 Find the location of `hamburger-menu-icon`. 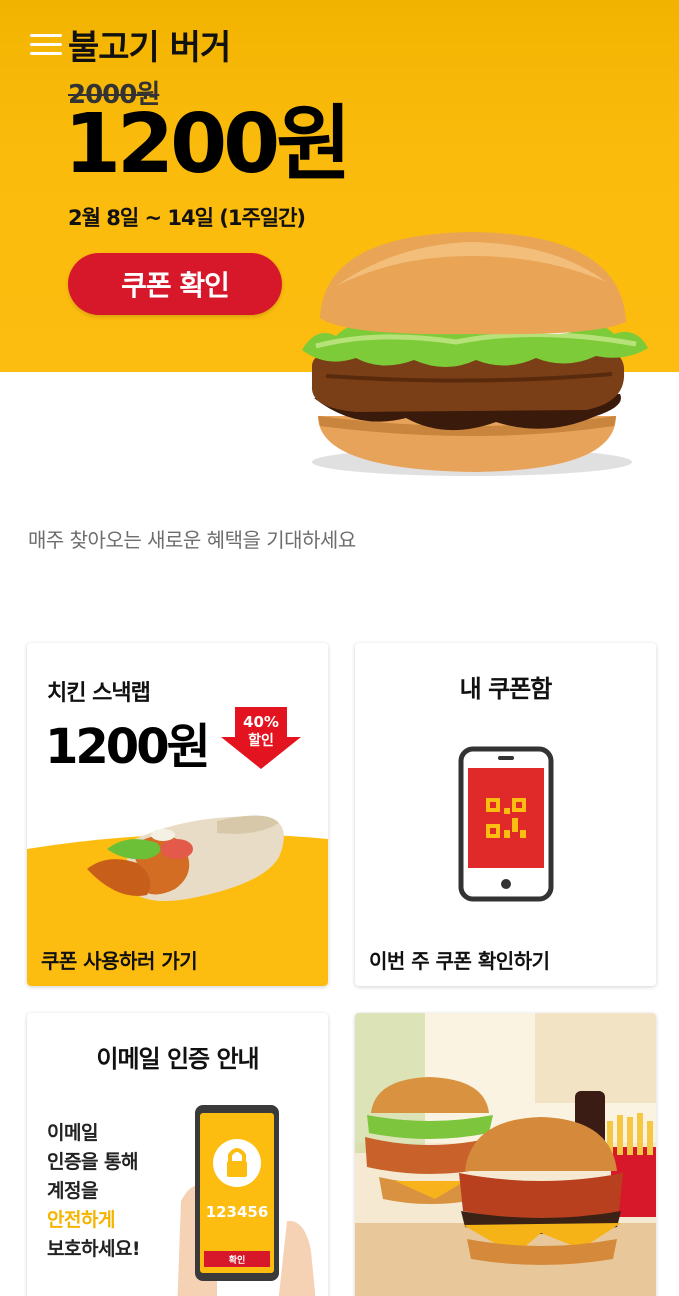

hamburger-menu-icon is located at coordinates (46, 46).